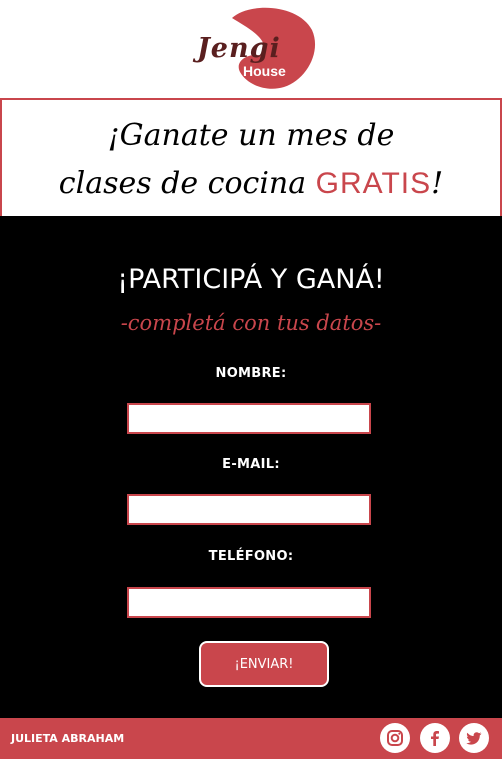  Describe the element at coordinates (395, 738) in the screenshot. I see `instagram-icon` at that location.